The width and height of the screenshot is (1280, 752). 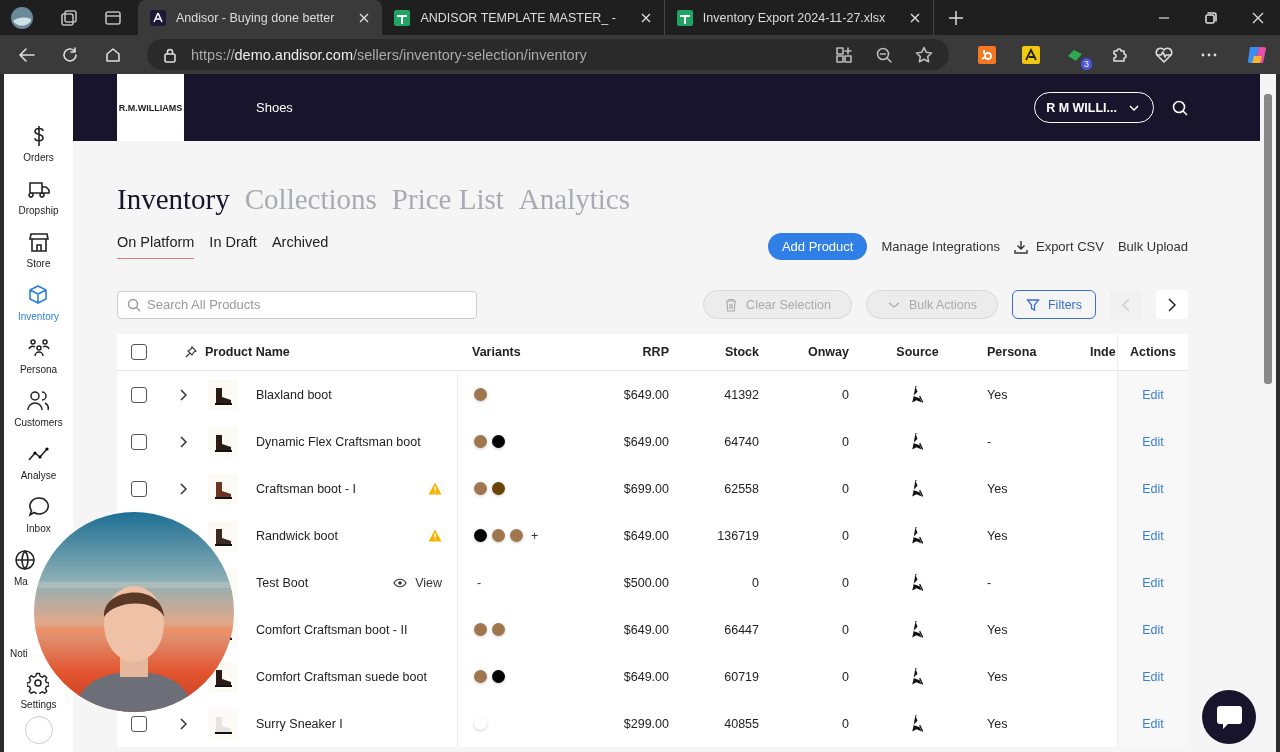 What do you see at coordinates (173, 199) in the screenshot?
I see `section-tab: Inventory` at bounding box center [173, 199].